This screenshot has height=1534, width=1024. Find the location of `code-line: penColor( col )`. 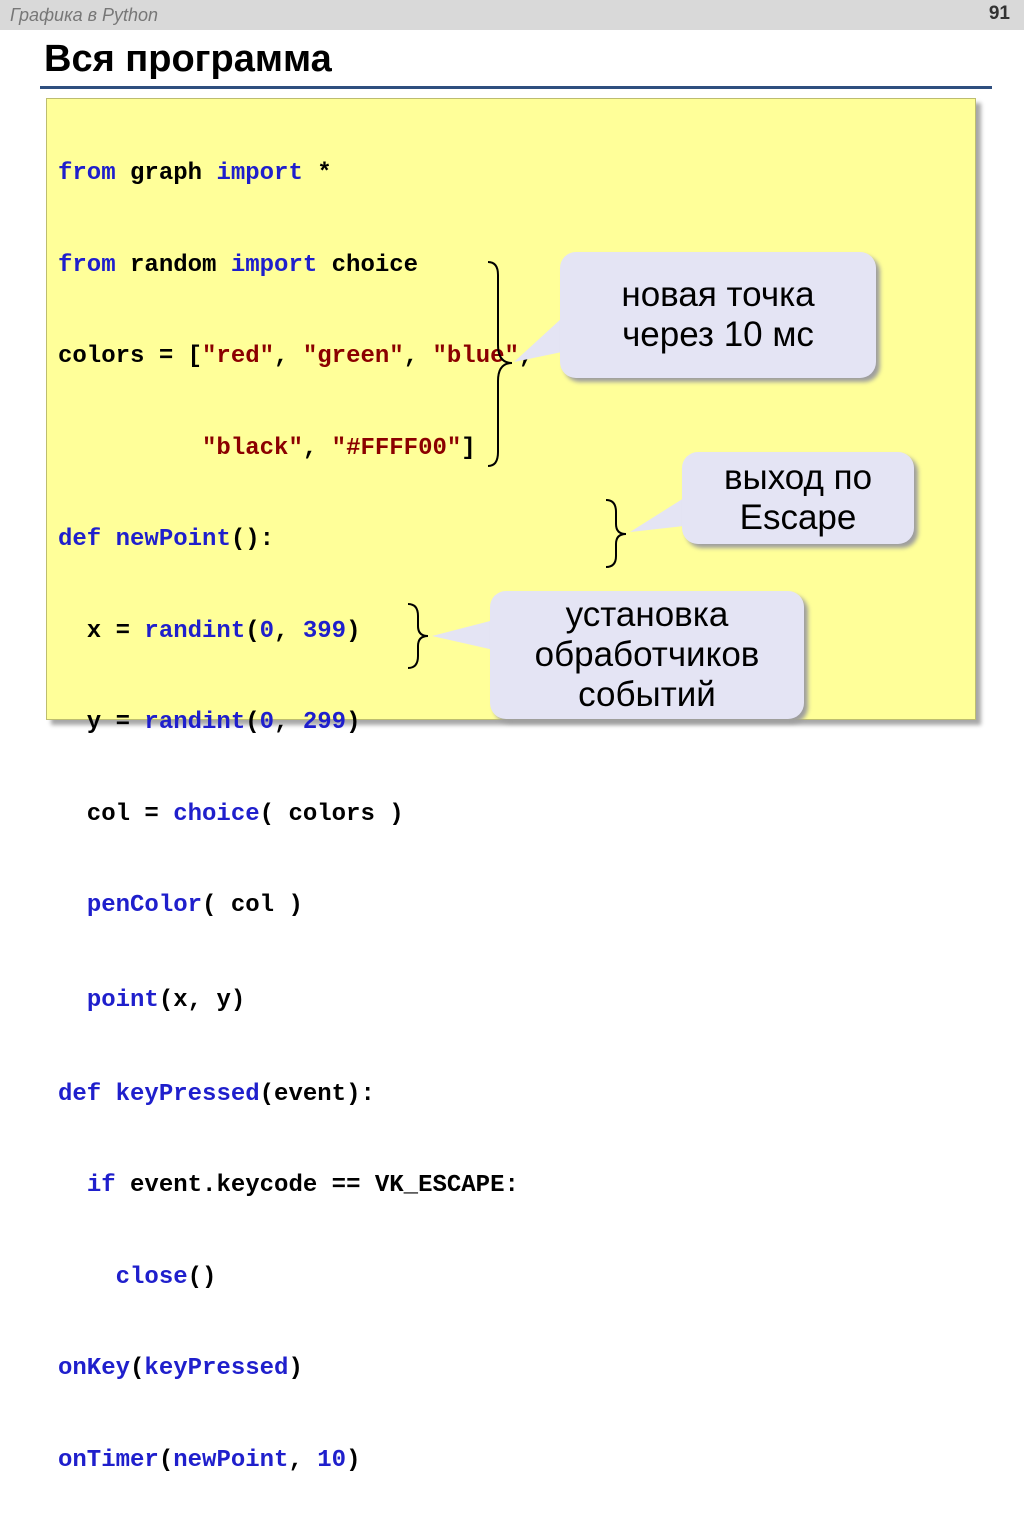

code-line: penColor( col ) is located at coordinates (295, 906).